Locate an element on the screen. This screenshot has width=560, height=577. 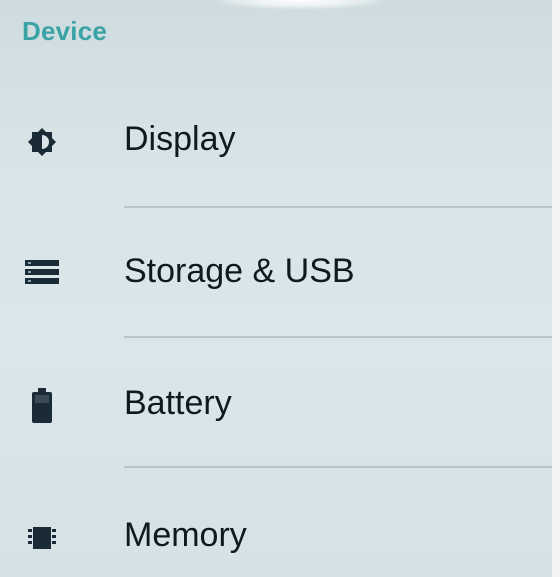
settings-item-label: Display is located at coordinates (180, 139).